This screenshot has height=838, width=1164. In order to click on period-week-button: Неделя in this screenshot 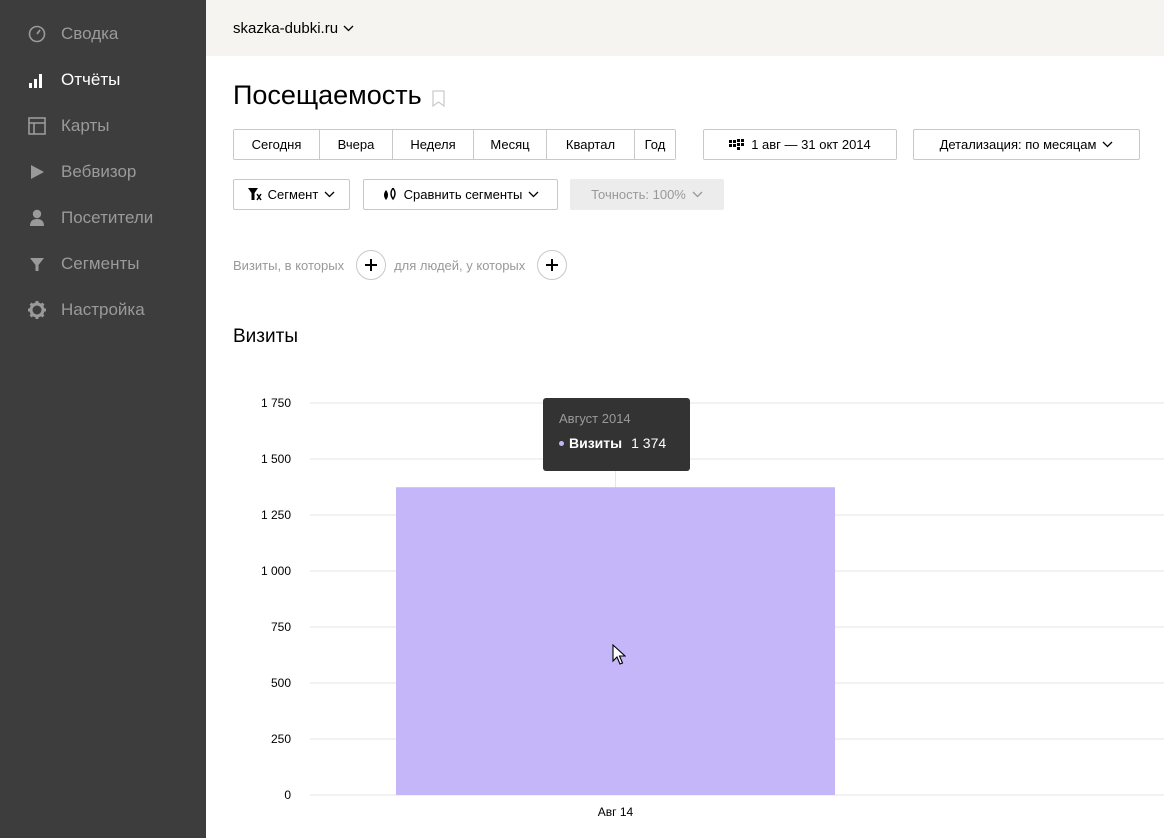, I will do `click(433, 144)`.